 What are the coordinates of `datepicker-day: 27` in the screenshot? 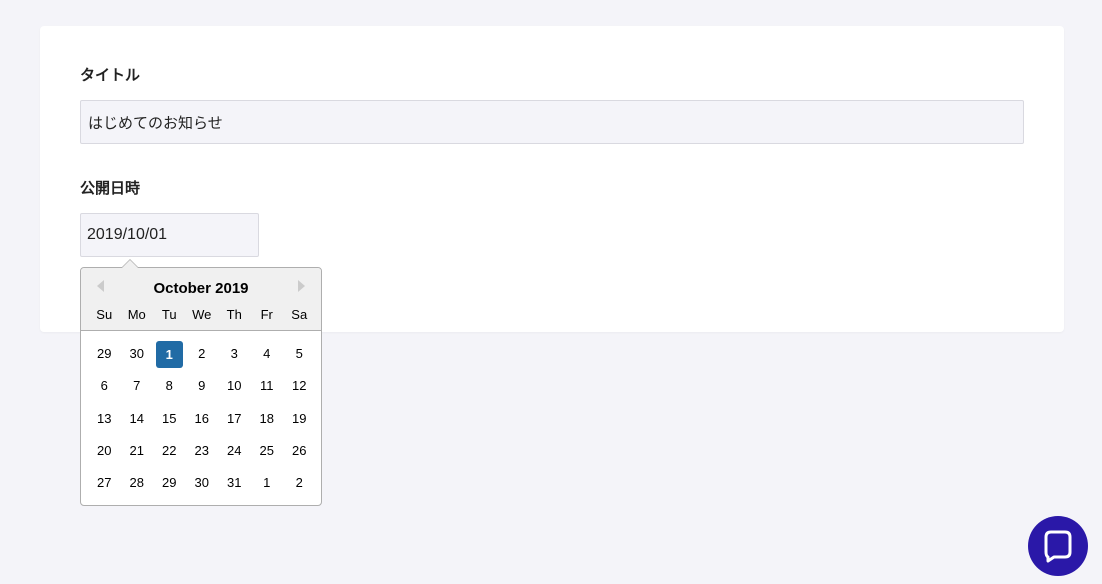 It's located at (104, 483).